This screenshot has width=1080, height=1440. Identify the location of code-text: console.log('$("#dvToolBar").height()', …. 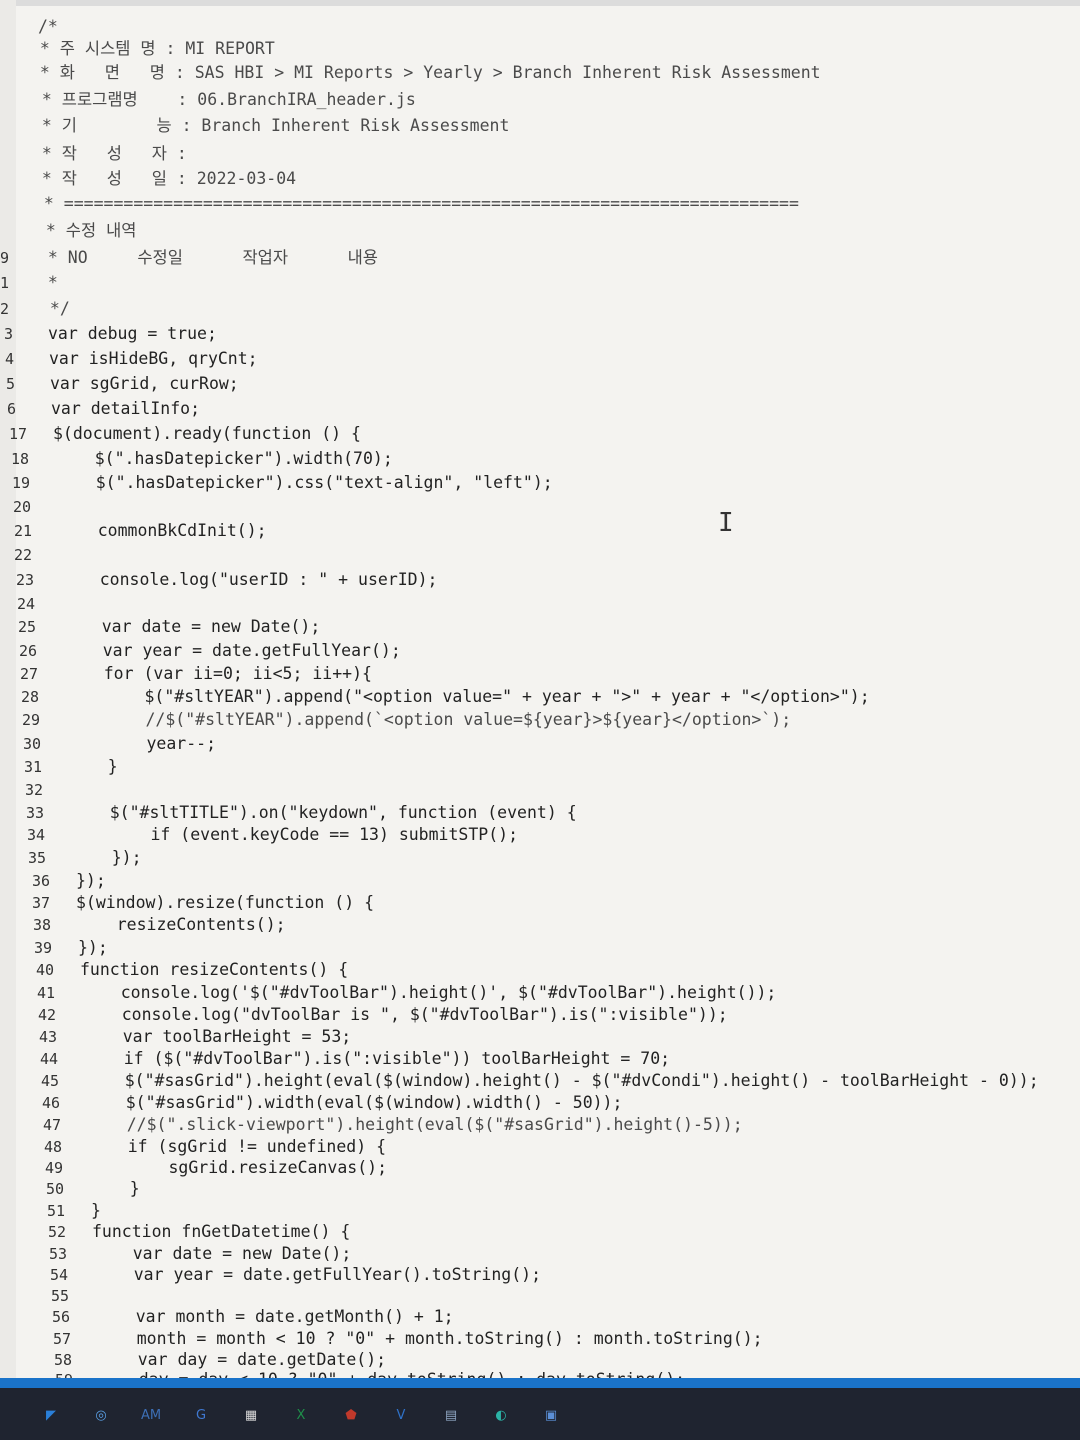
(429, 992).